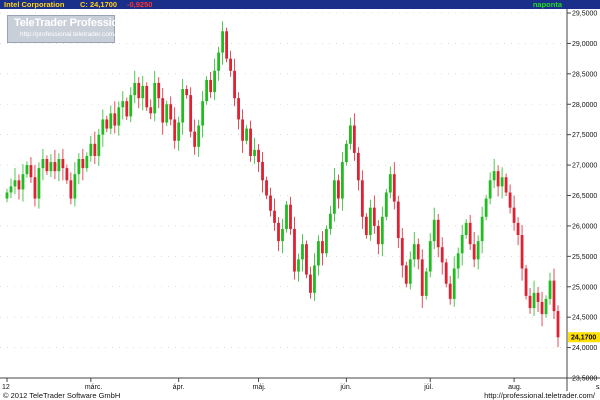  Describe the element at coordinates (68, 34) in the screenshot. I see `logo-url: http://professional.teletrader.com/` at that location.